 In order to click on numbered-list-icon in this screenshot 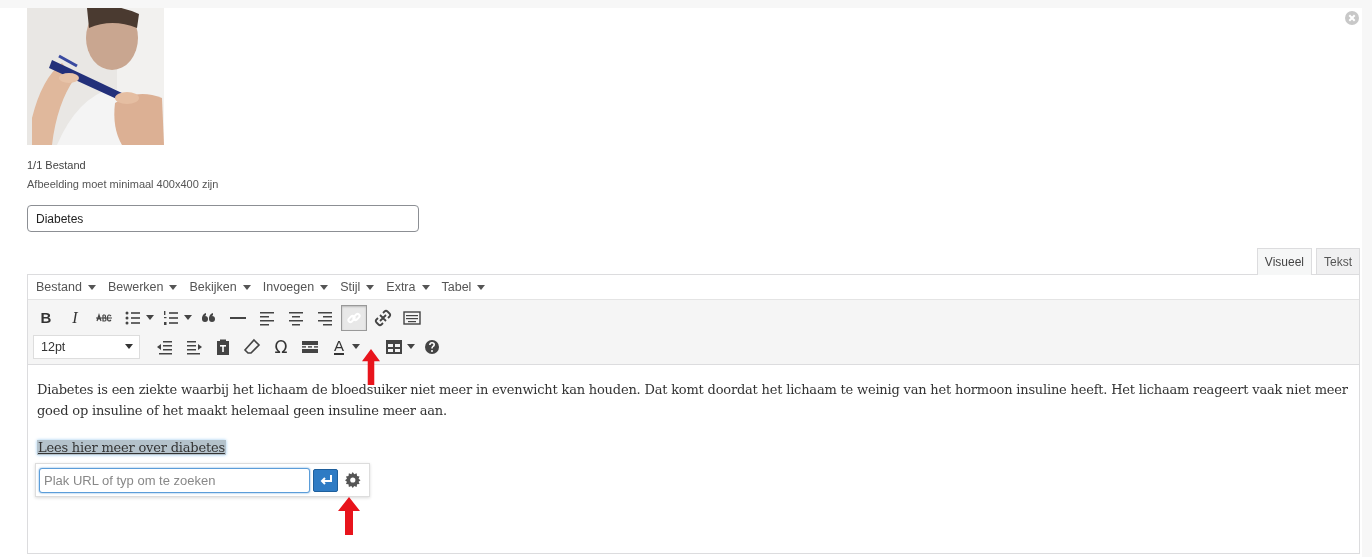, I will do `click(171, 317)`.